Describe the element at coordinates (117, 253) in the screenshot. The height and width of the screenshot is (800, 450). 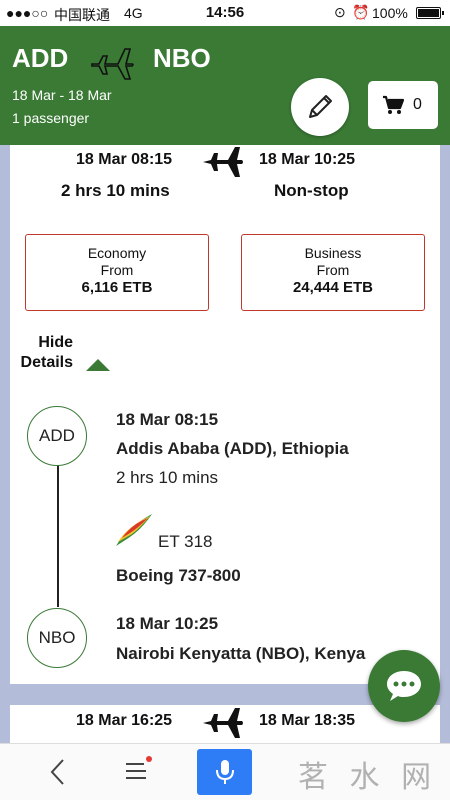
I see `fare-cabin: Economy` at that location.